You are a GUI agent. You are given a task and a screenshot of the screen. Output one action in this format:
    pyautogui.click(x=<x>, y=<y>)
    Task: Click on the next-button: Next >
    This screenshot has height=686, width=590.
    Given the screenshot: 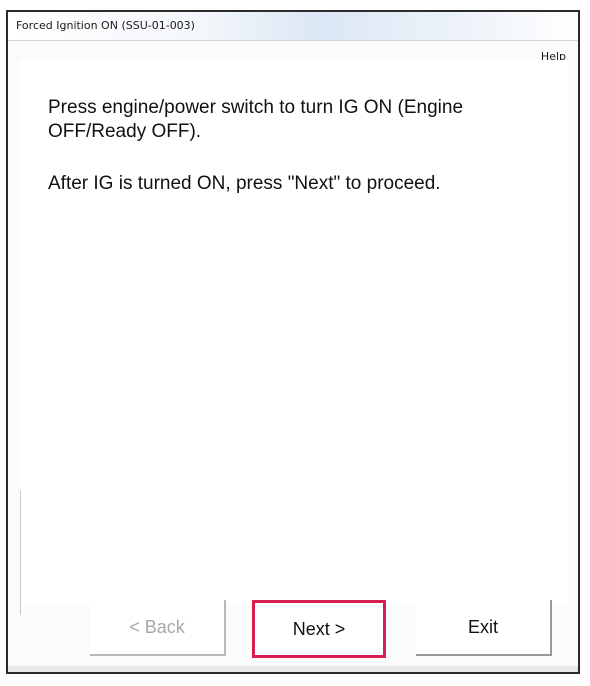 What is the action you would take?
    pyautogui.click(x=319, y=629)
    